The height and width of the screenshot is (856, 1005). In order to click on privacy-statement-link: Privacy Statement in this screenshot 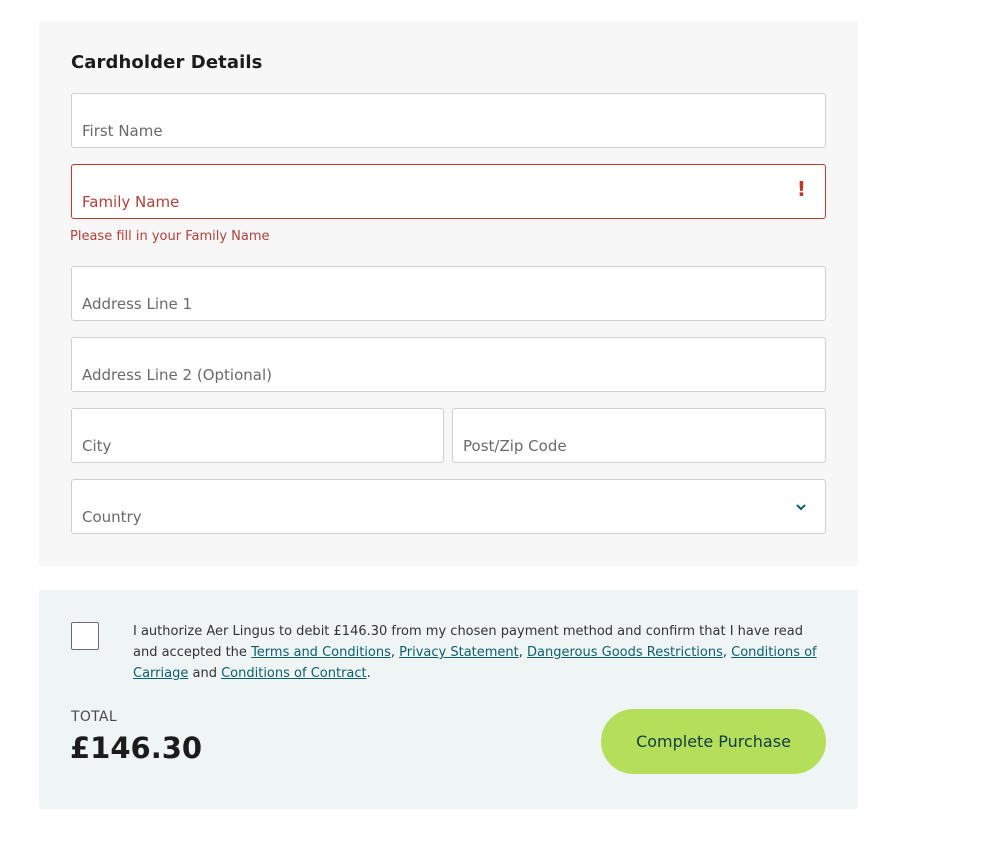, I will do `click(459, 652)`.